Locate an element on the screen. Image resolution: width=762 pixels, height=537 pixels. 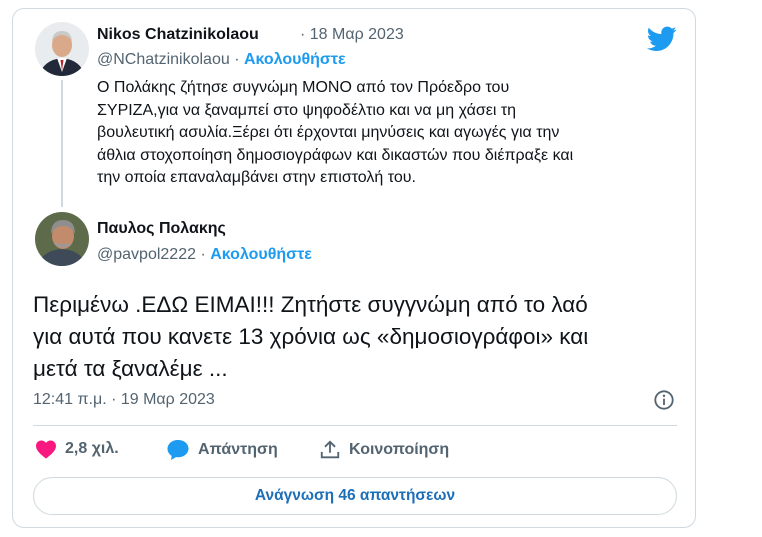
follow-pavlos-link: Ακολουθήστε is located at coordinates (261, 254).